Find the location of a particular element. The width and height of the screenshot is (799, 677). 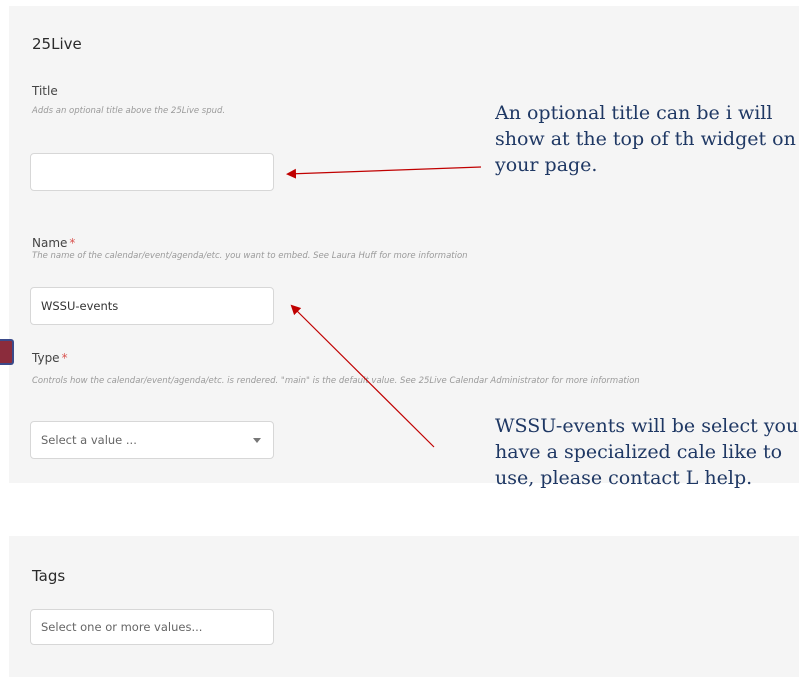

annotation-arrows is located at coordinates (384, 307).